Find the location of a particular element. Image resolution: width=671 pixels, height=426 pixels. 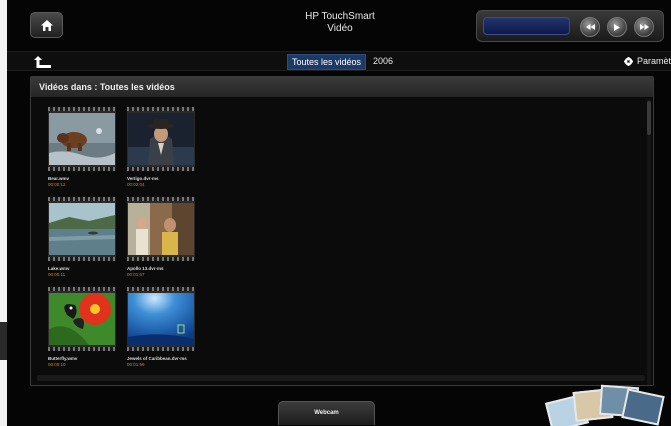

jewels-of-caribbean-thumbnail is located at coordinates (161, 319).